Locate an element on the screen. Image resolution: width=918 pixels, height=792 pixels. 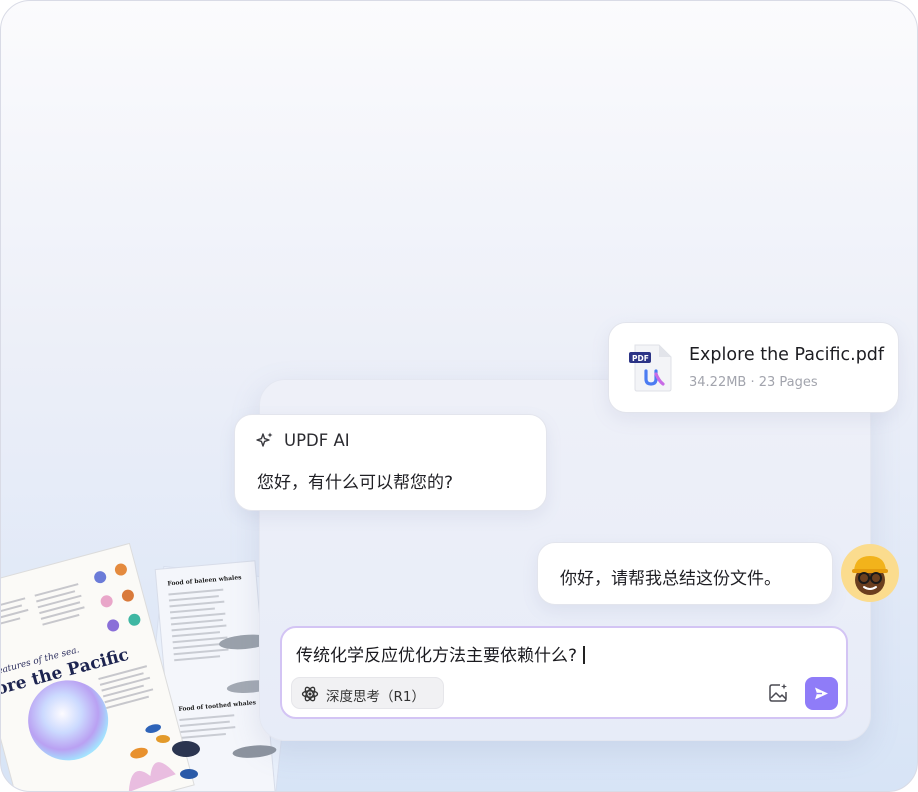
send-icon is located at coordinates (821, 693).